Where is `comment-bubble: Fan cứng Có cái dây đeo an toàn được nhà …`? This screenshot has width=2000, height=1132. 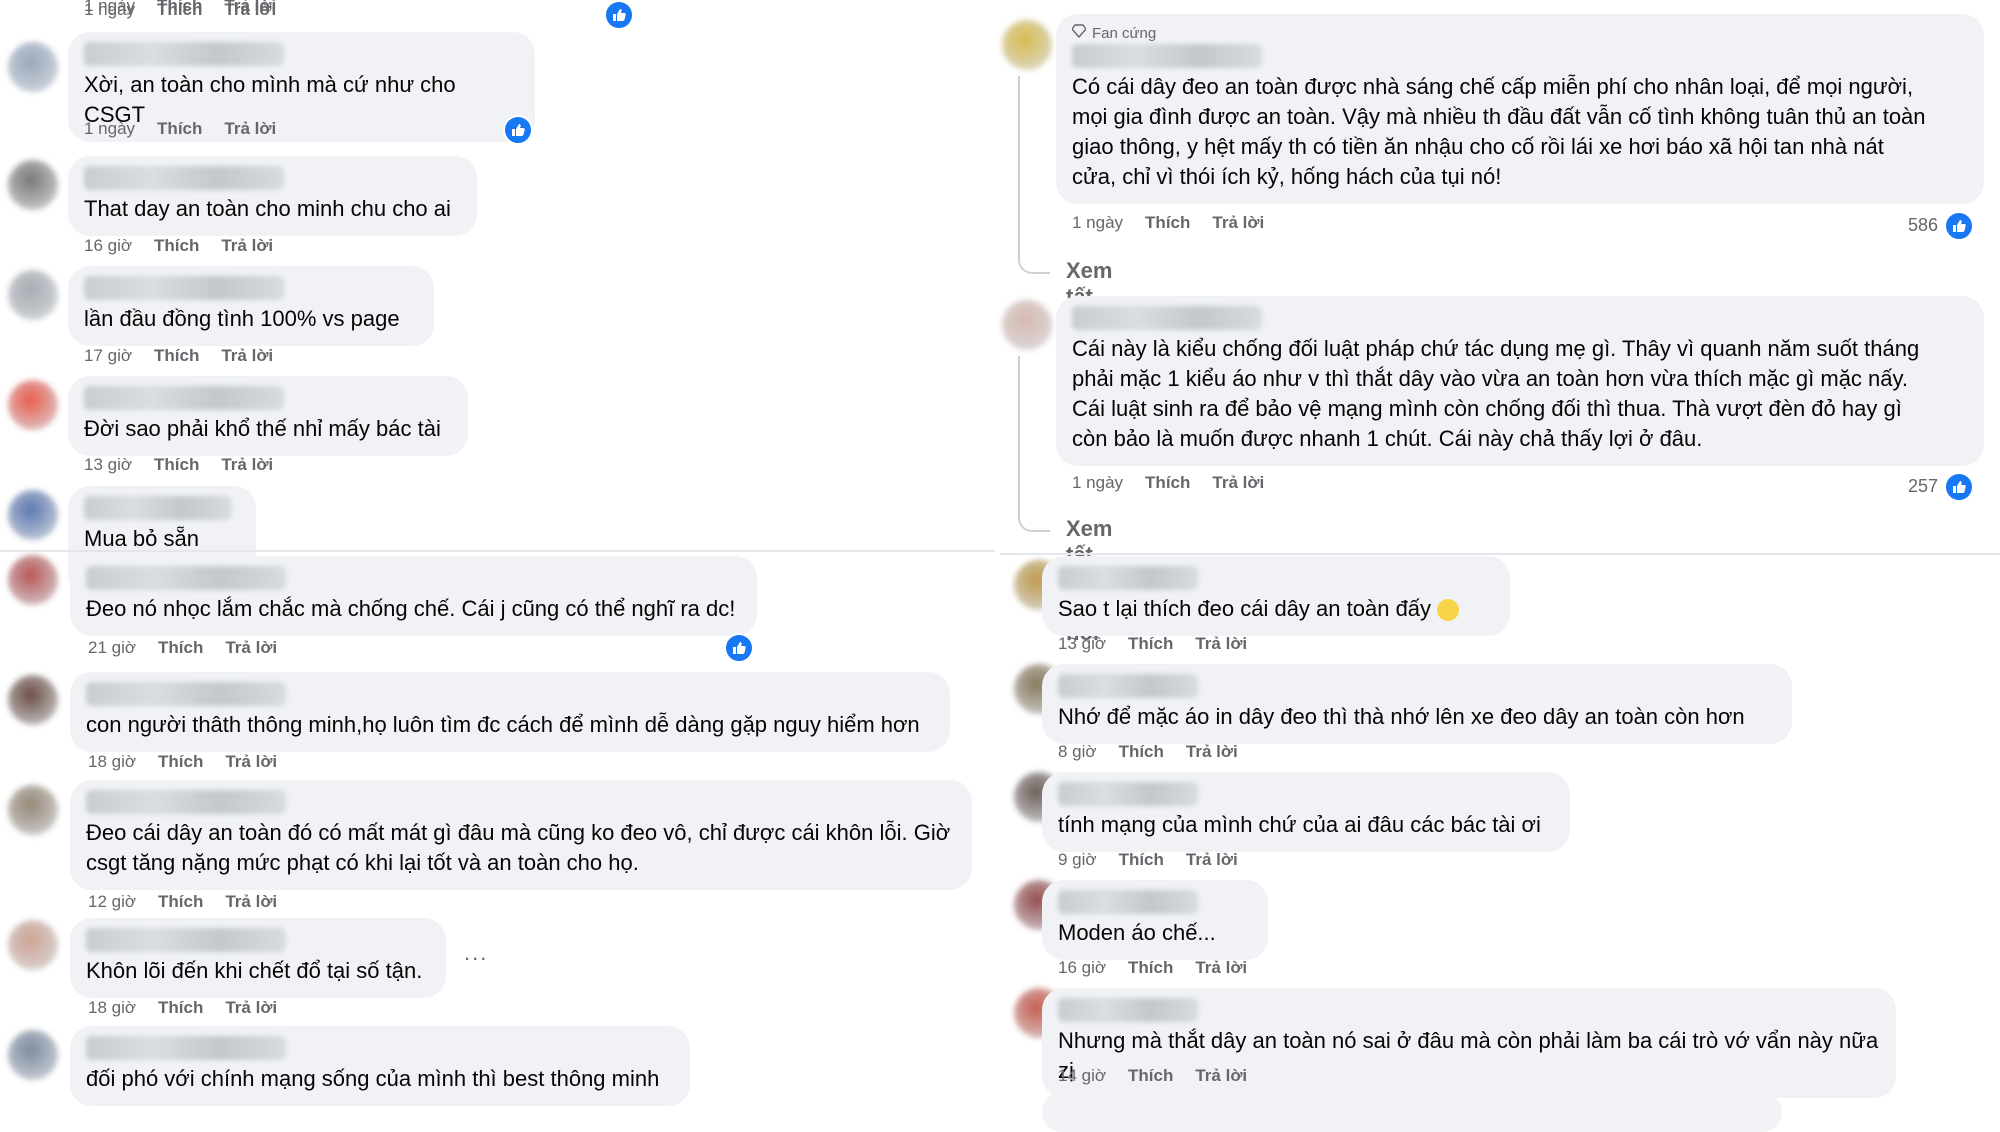
comment-bubble: Fan cứng Có cái dây đeo an toàn được nhà … is located at coordinates (1520, 109).